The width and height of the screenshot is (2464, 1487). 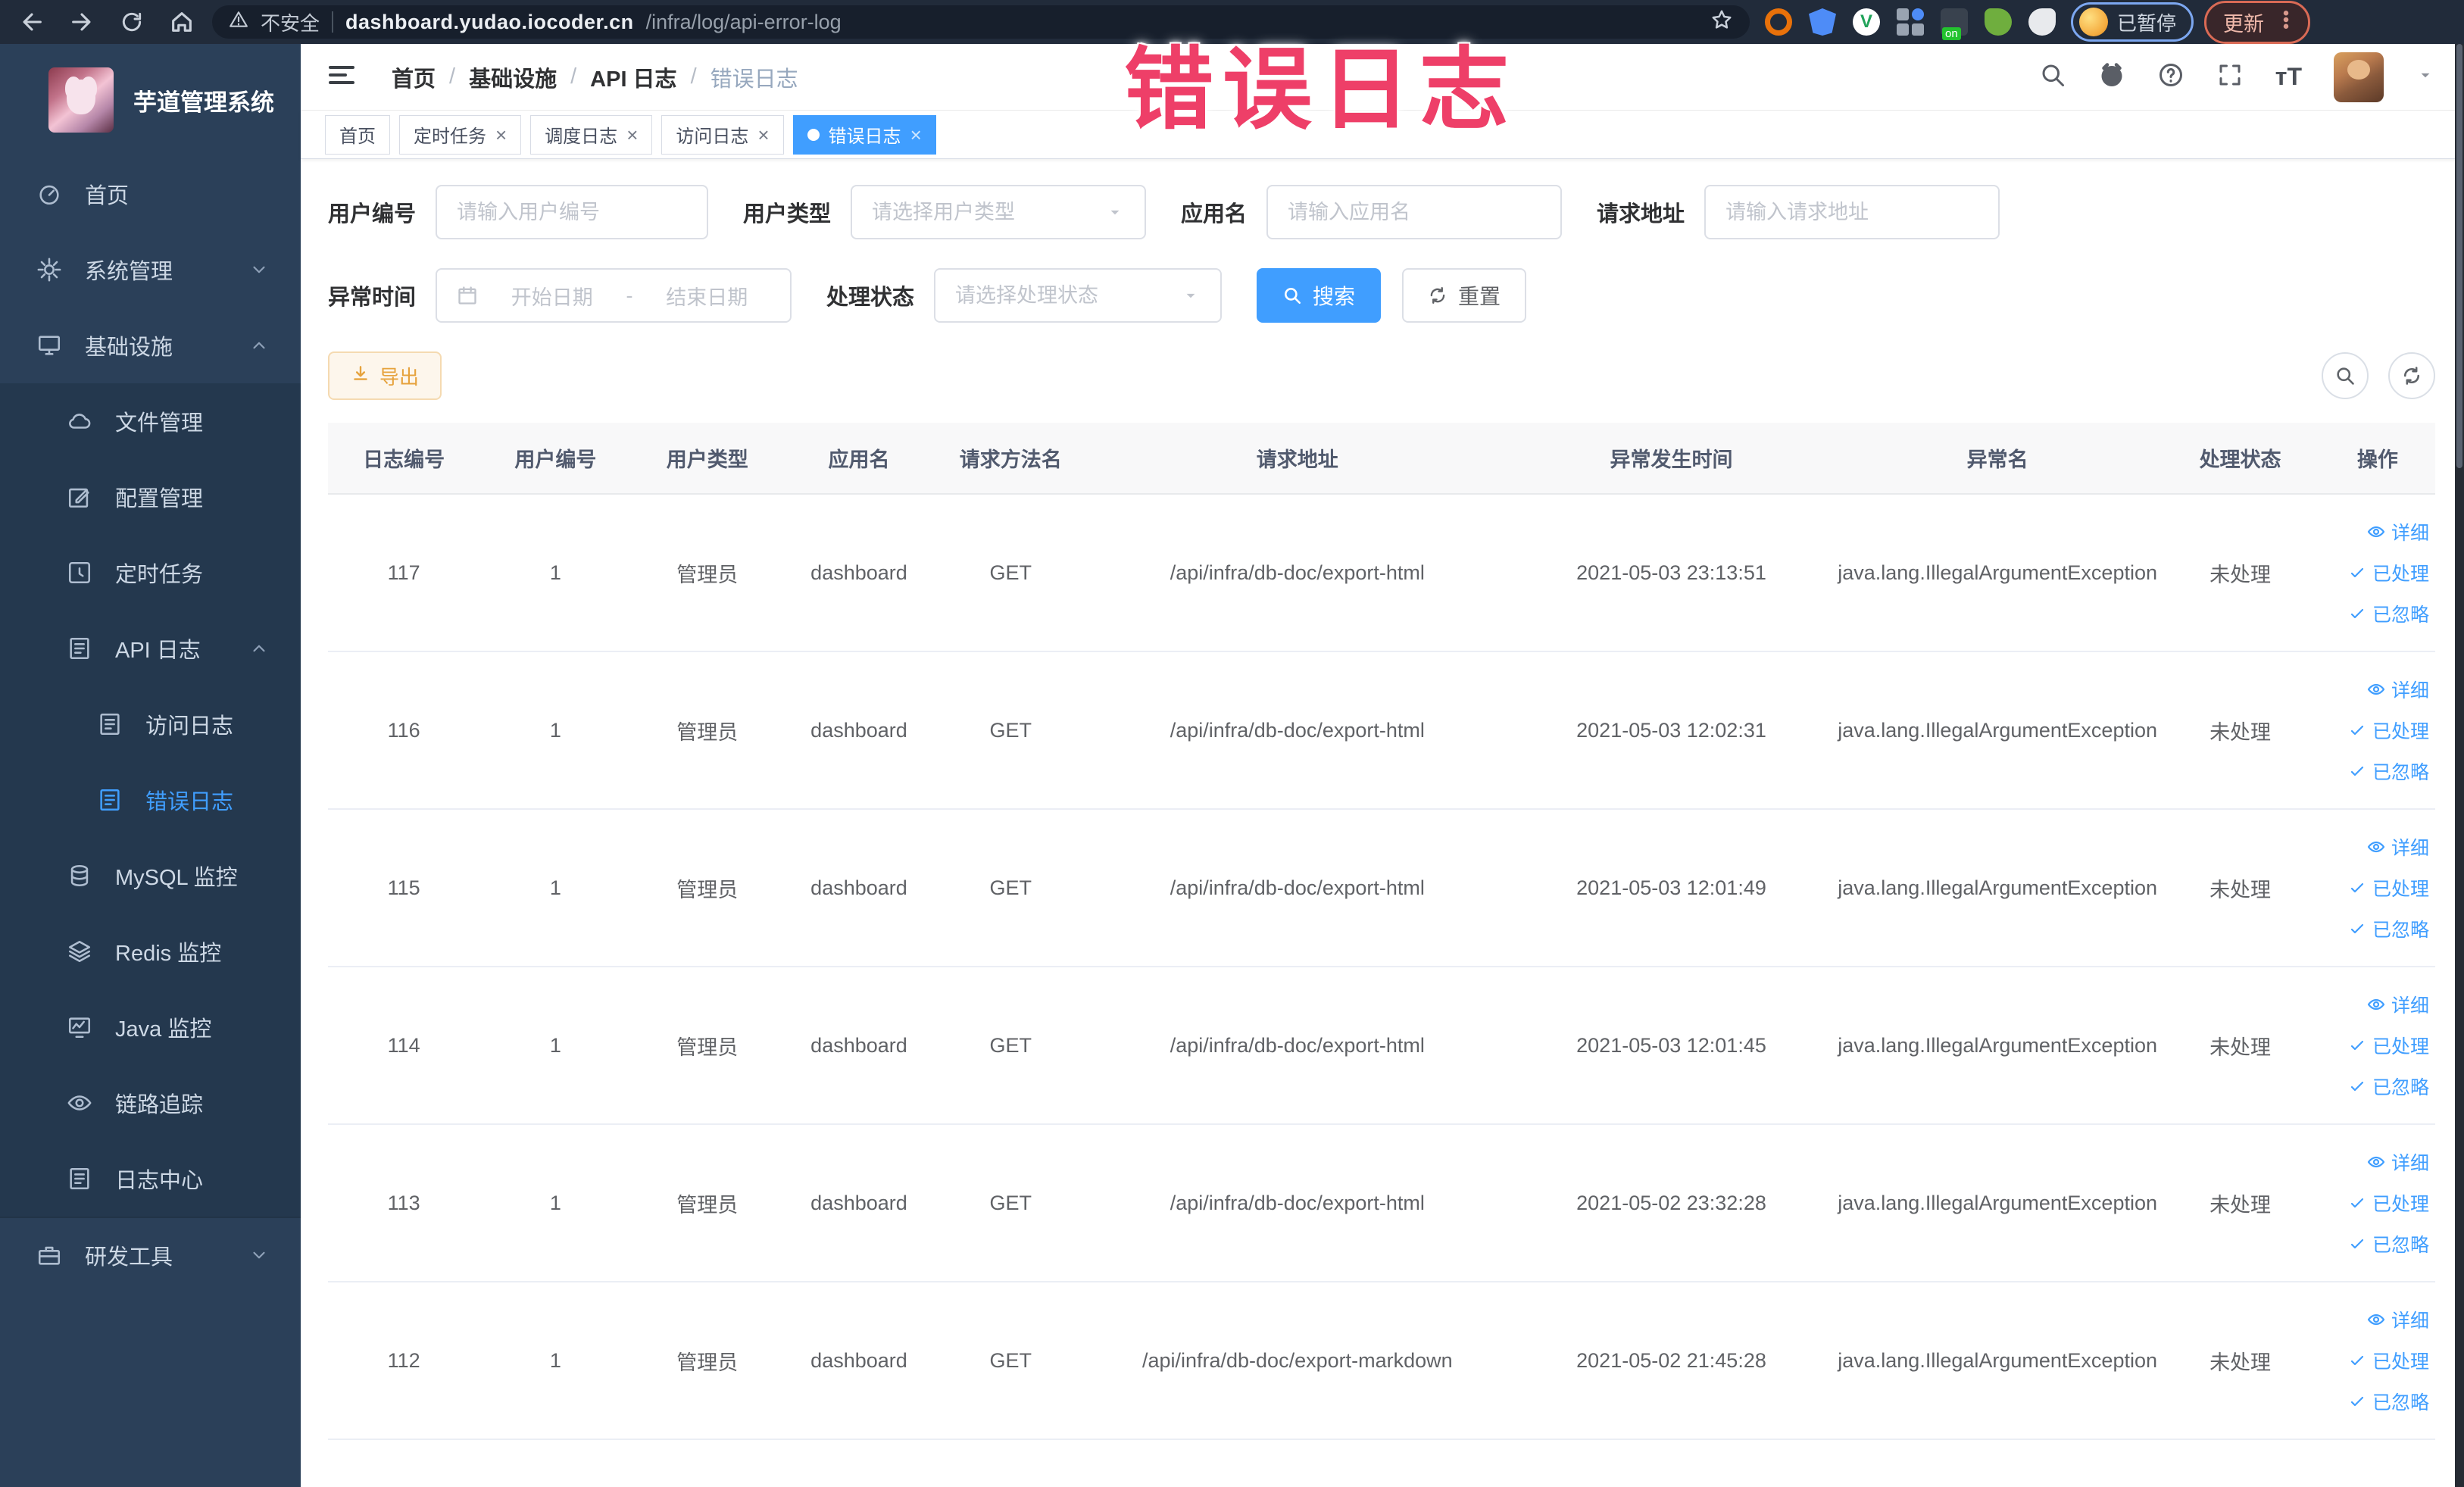 What do you see at coordinates (150, 951) in the screenshot?
I see `sidebar-item-Redis 监控: Redis 监控` at bounding box center [150, 951].